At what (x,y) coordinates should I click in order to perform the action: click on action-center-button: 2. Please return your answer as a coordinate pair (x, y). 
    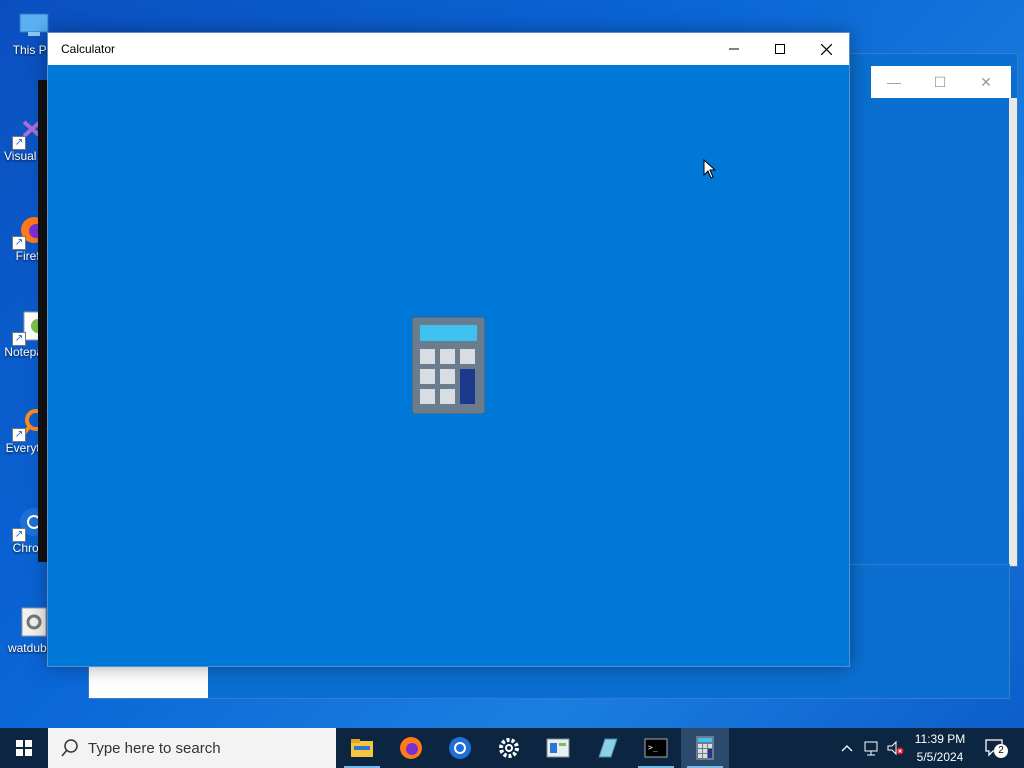
    Looking at the image, I should click on (995, 748).